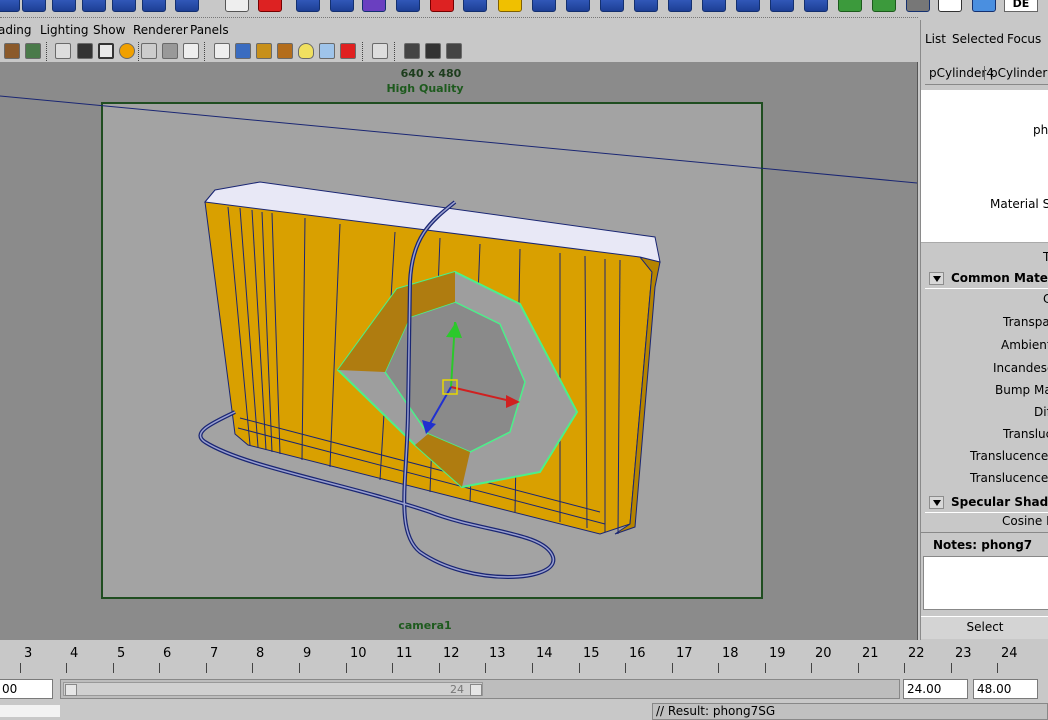 The height and width of the screenshot is (720, 1048). Describe the element at coordinates (109, 30) in the screenshot. I see `menu-show: Show` at that location.